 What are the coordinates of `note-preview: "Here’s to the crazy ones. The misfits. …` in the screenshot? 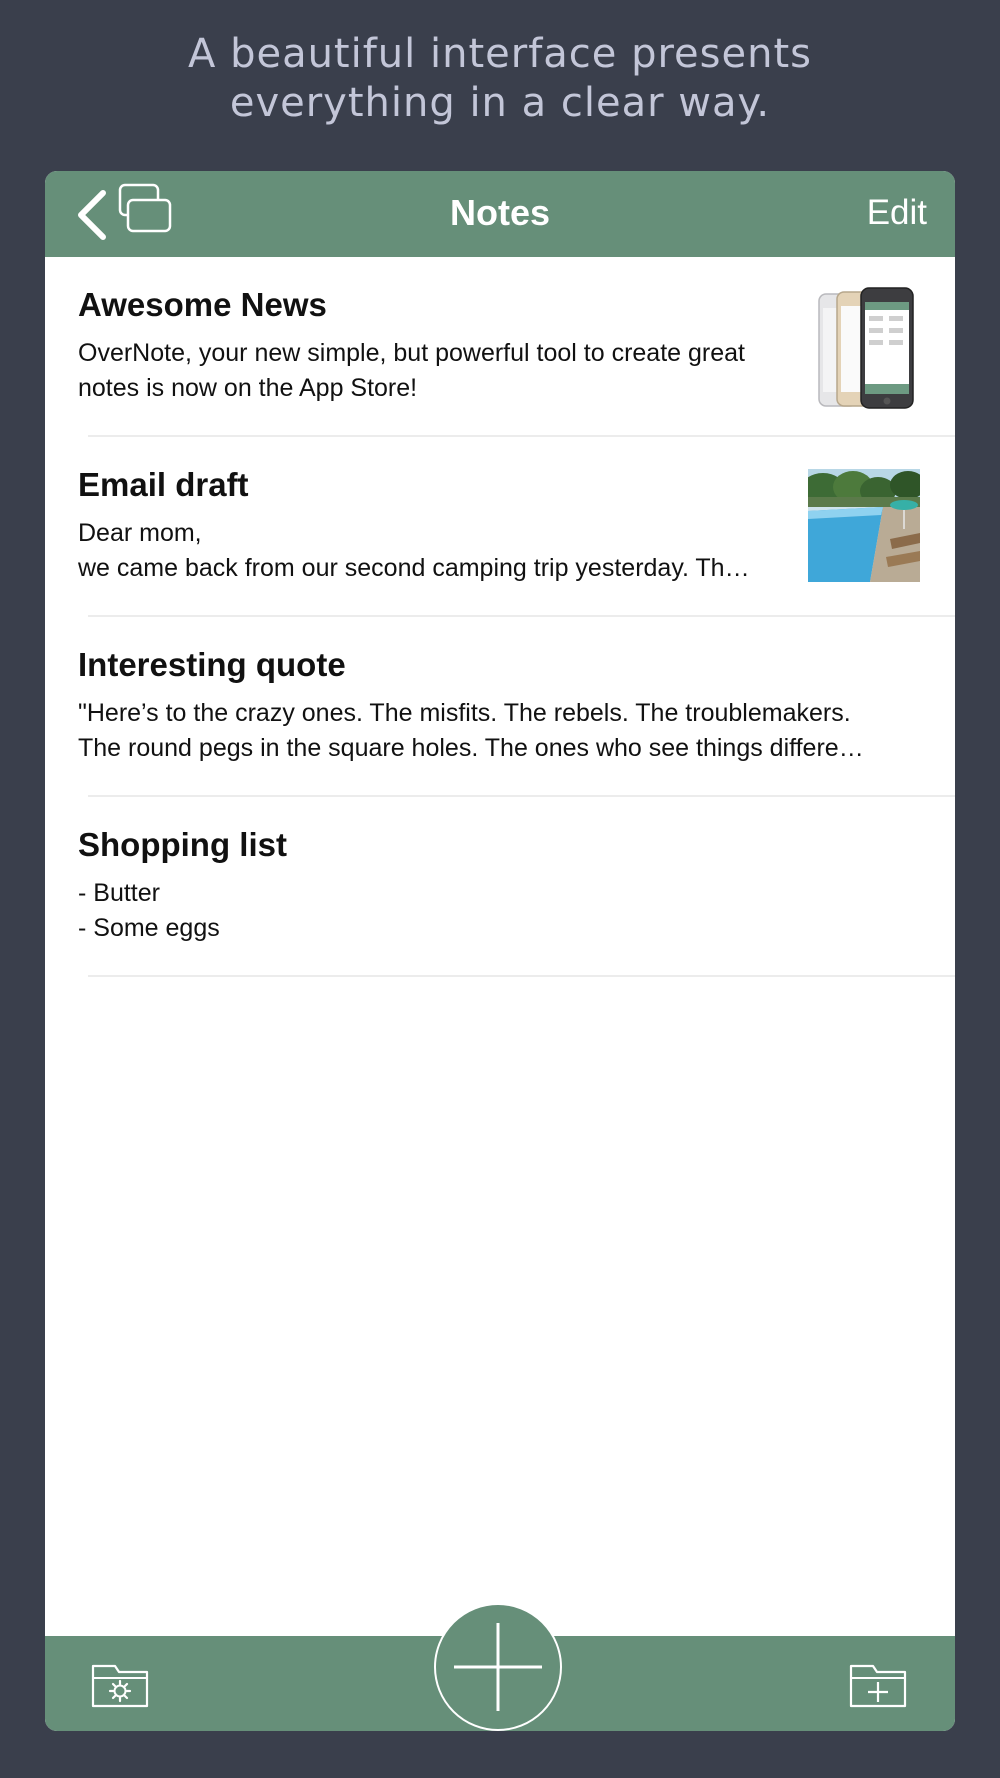 It's located at (471, 731).